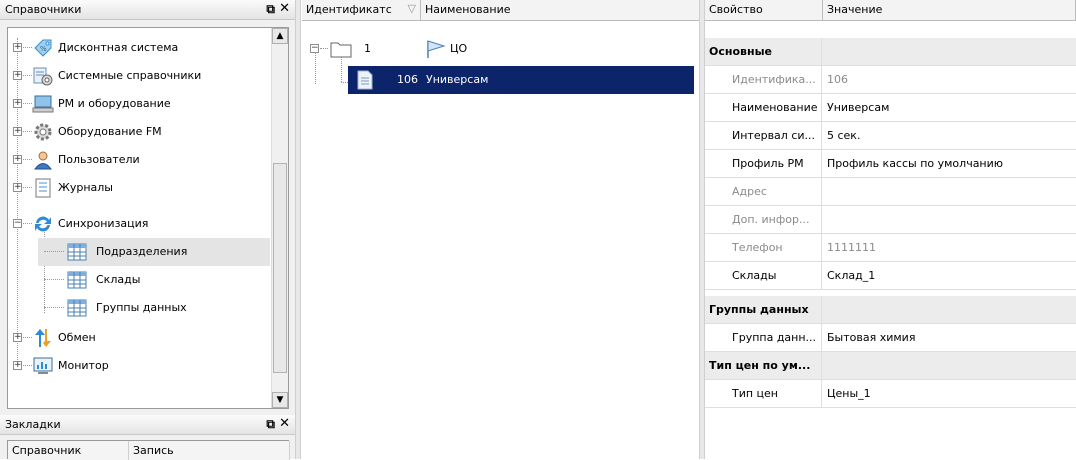 This screenshot has height=460, width=1076. I want to click on bookmarks-table: Справочник Запись, so click(148, 450).